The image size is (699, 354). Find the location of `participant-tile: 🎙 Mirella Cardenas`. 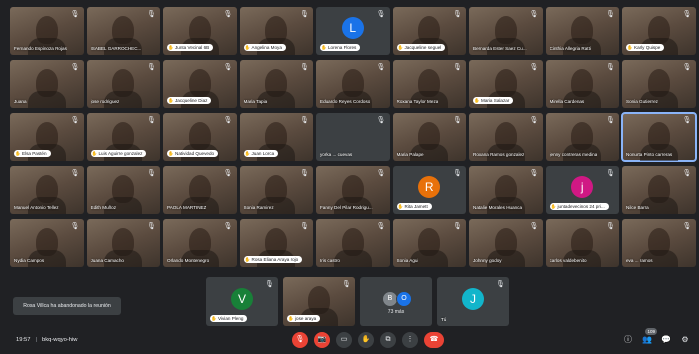

participant-tile: 🎙 Mirella Cardenas is located at coordinates (582, 84).